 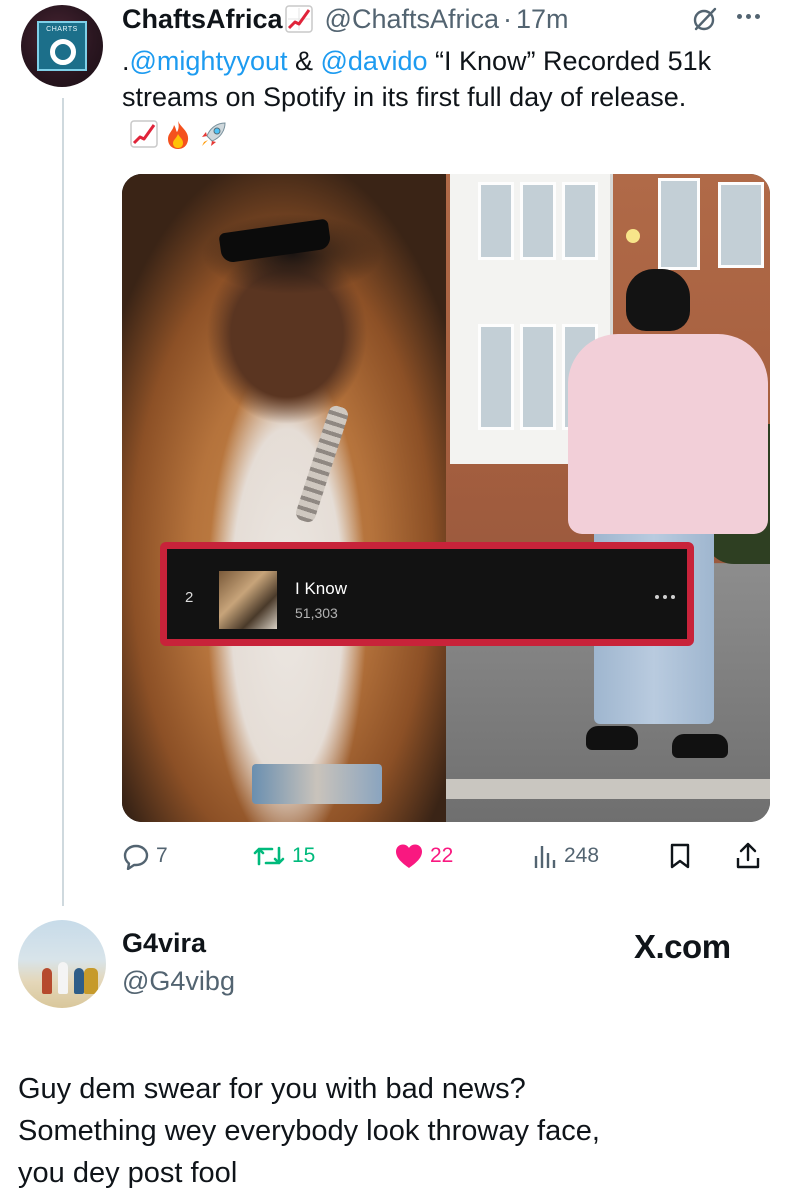 What do you see at coordinates (705, 19) in the screenshot?
I see `grok-icon` at bounding box center [705, 19].